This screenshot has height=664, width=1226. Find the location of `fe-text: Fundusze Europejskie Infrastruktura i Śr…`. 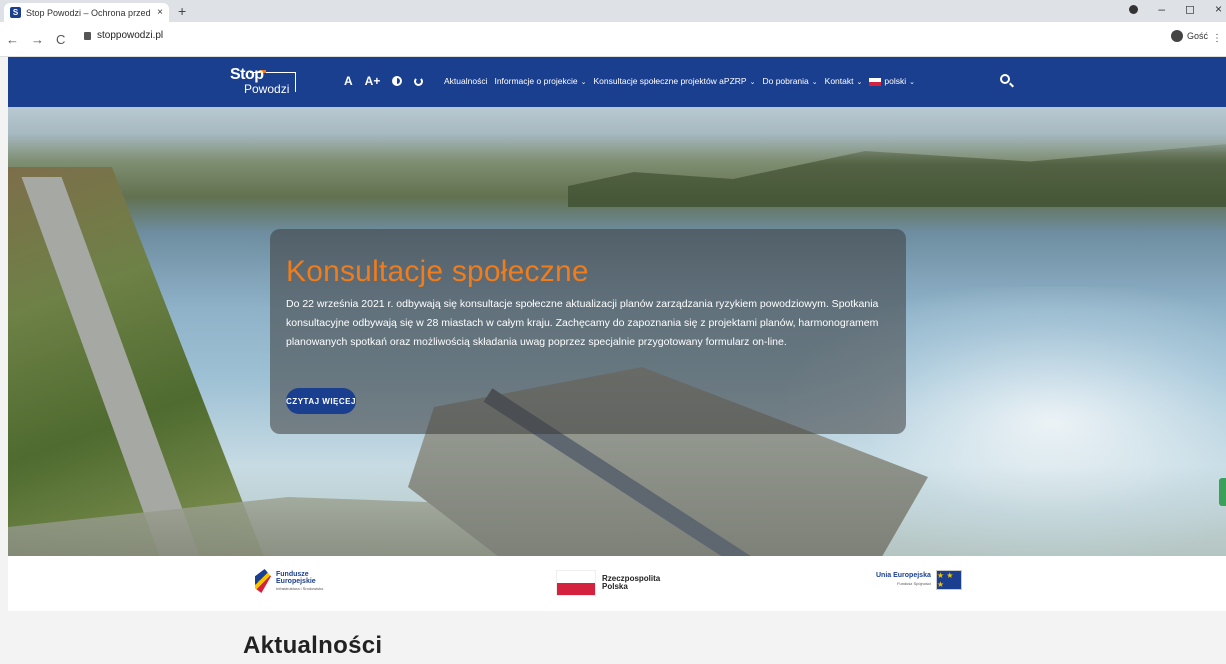

fe-text: Fundusze Europejskie Infrastruktura i Śr… is located at coordinates (299, 581).